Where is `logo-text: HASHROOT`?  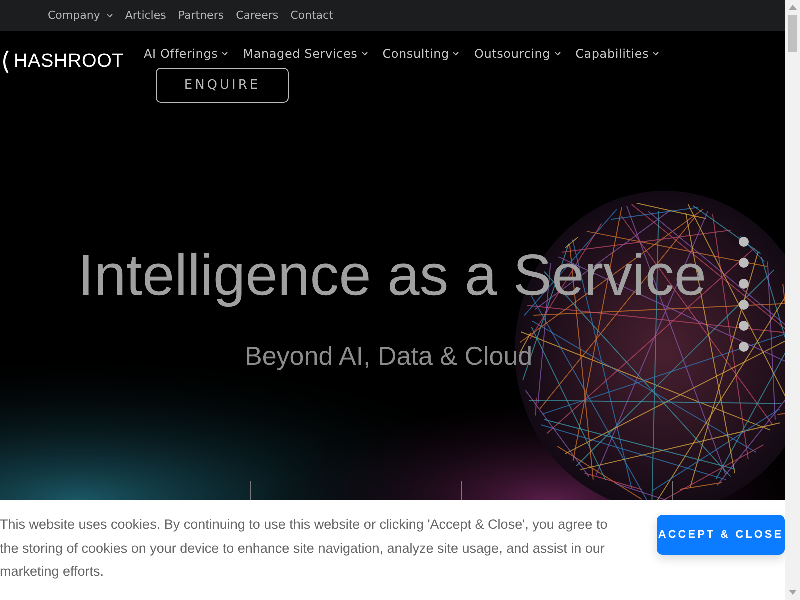
logo-text: HASHROOT is located at coordinates (69, 62).